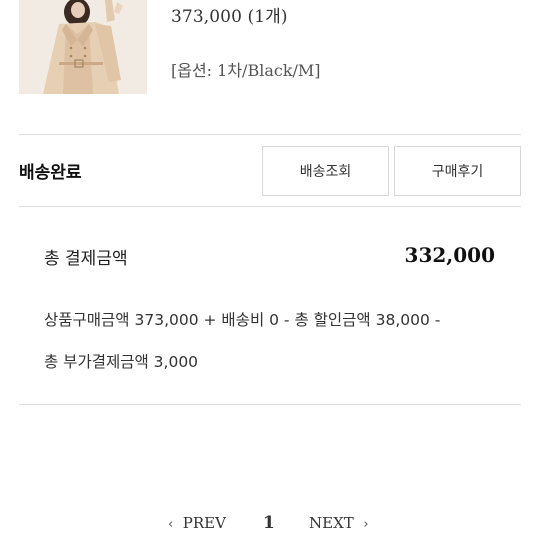 Image resolution: width=540 pixels, height=540 pixels. What do you see at coordinates (171, 524) in the screenshot?
I see `chevron-left-icon: ‹` at bounding box center [171, 524].